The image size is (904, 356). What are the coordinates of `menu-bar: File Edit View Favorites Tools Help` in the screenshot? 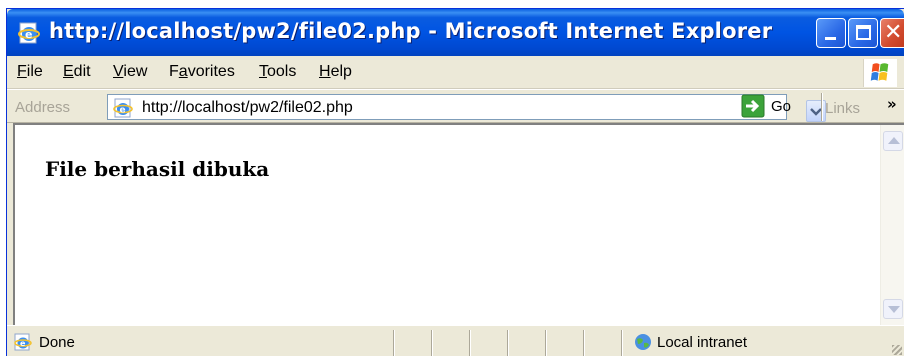 It's located at (455, 72).